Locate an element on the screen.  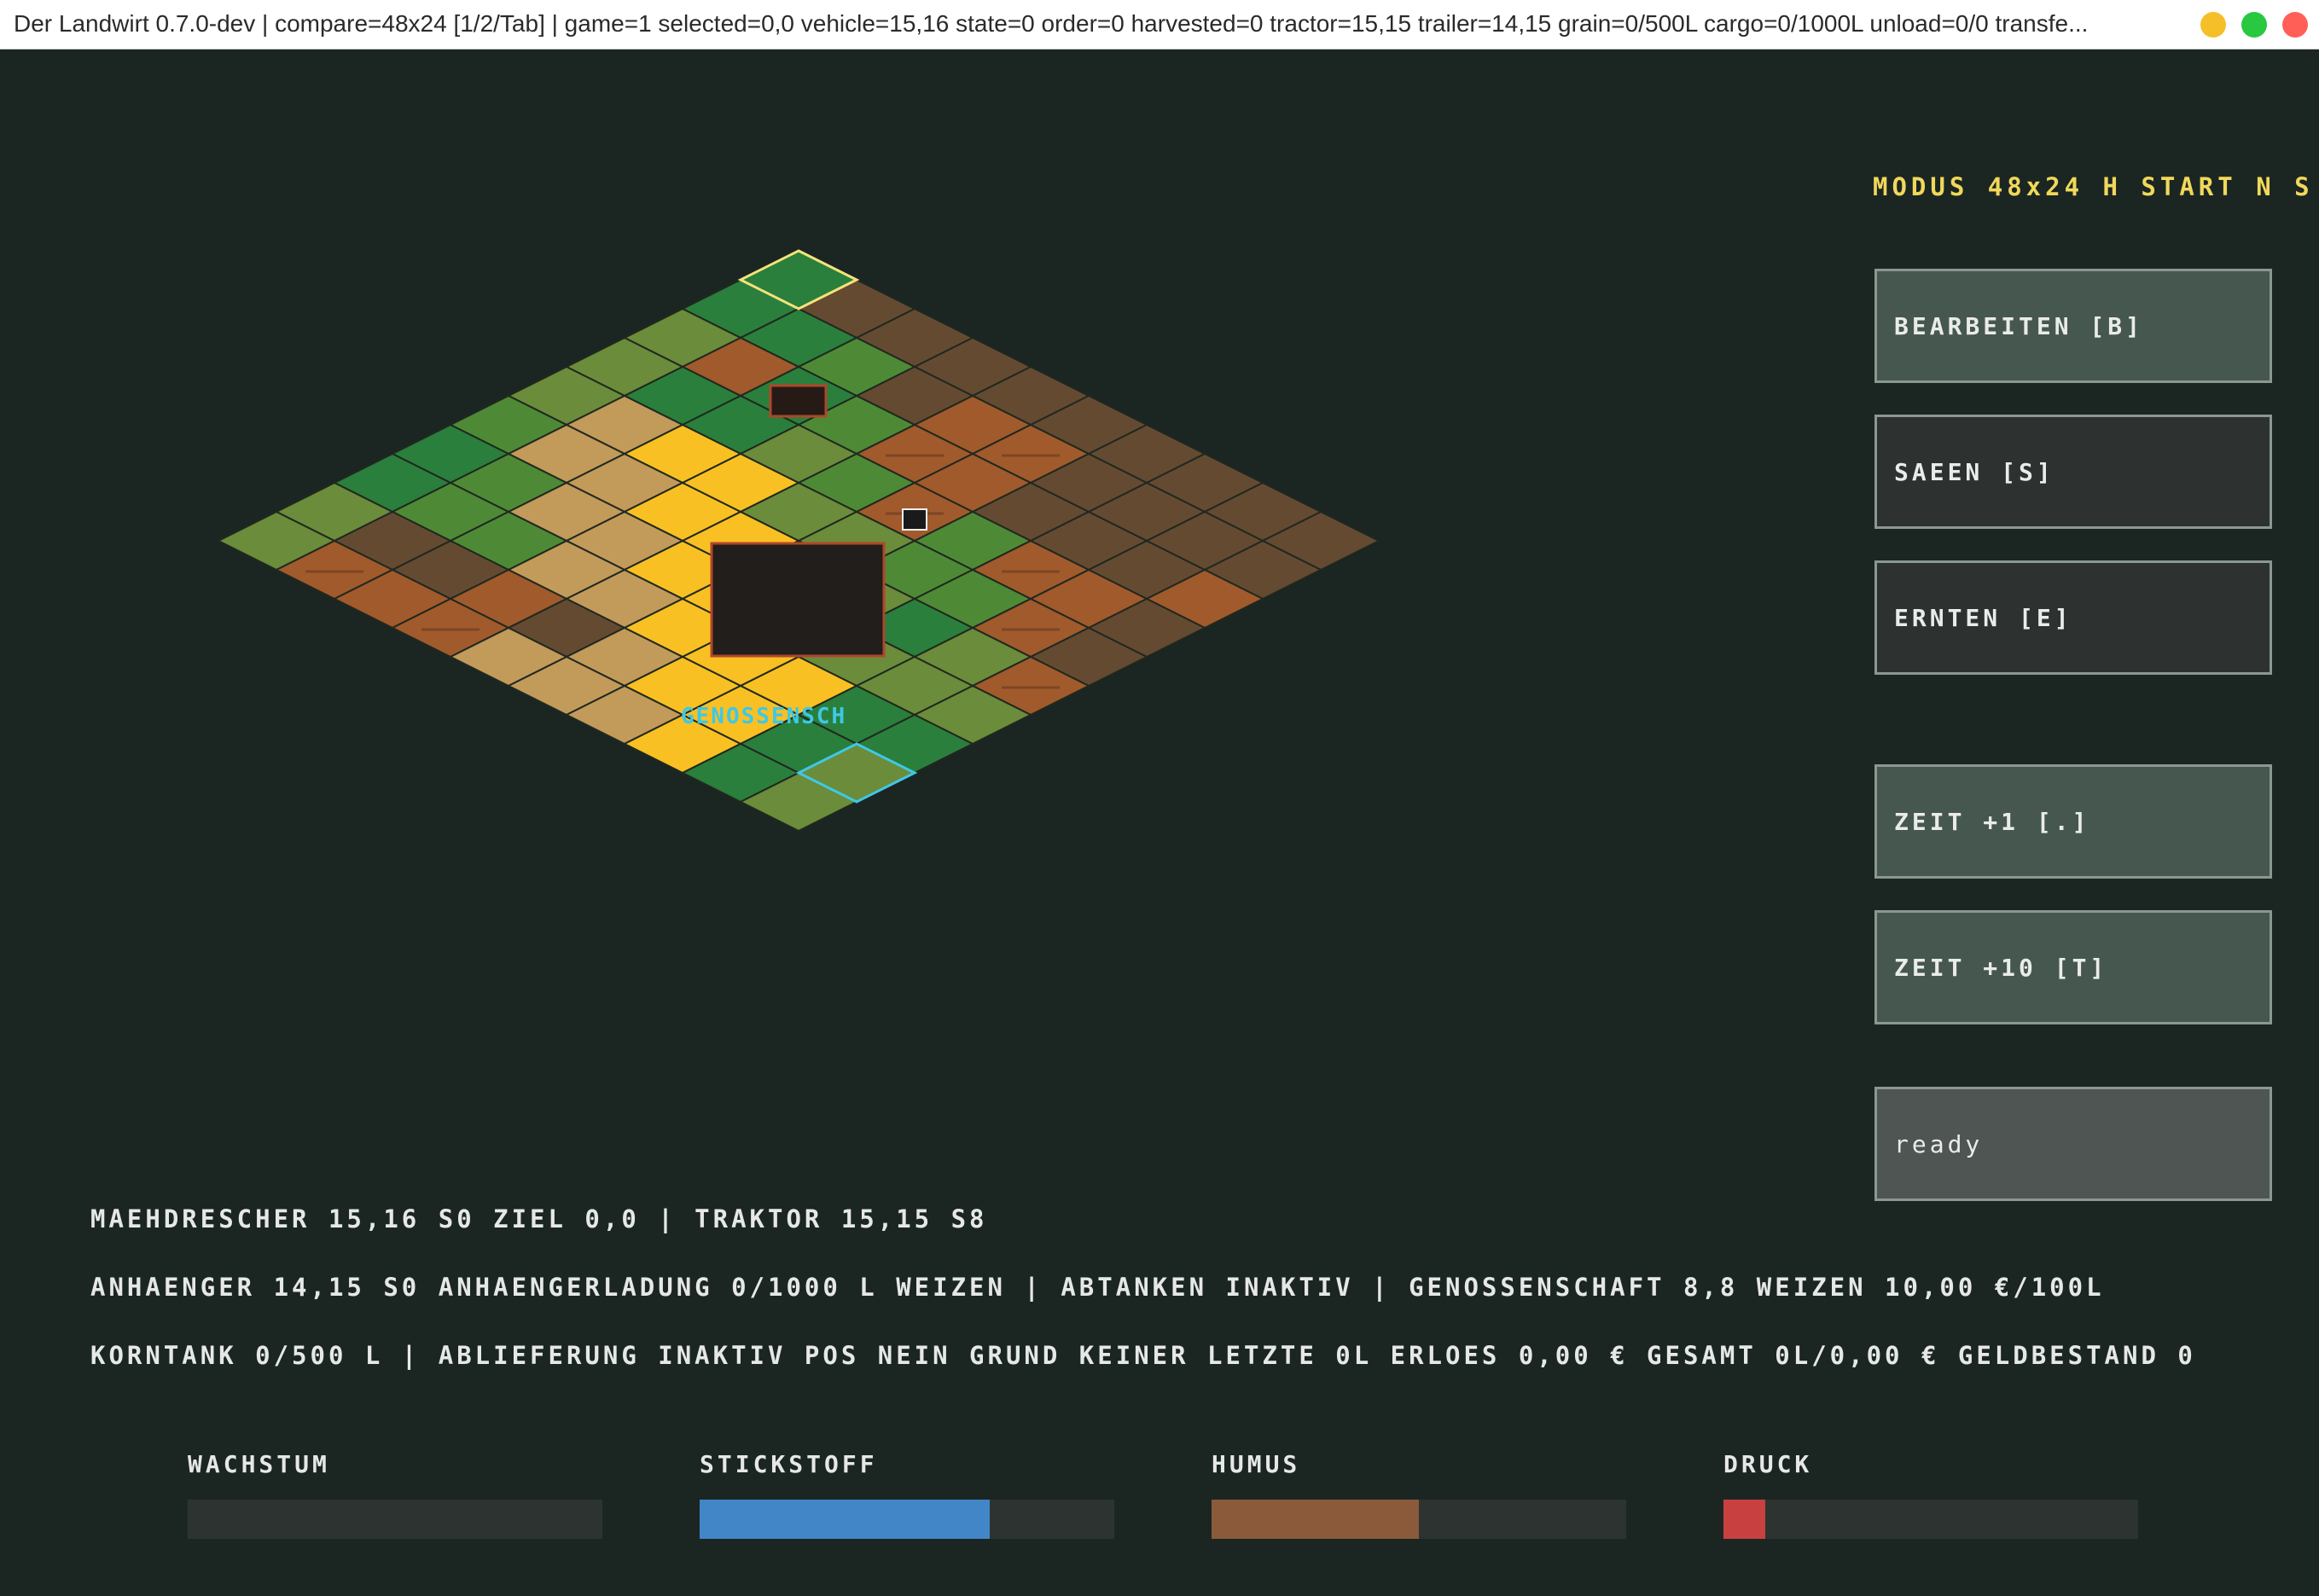
nitrogen-meter is located at coordinates (907, 1519).